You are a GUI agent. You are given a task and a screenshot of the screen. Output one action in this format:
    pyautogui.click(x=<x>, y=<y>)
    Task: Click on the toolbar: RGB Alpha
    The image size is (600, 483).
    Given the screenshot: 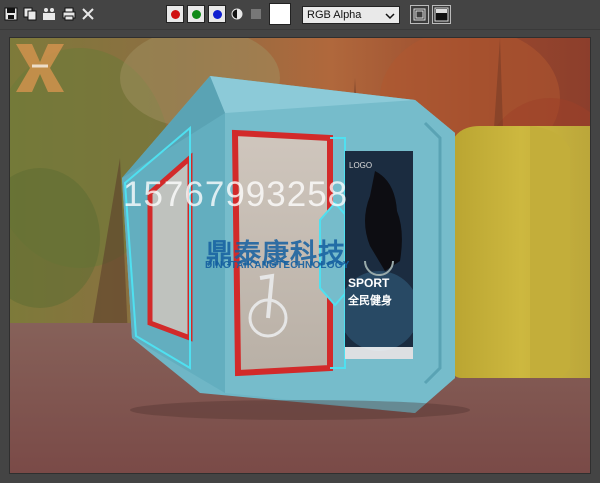 What is the action you would take?
    pyautogui.click(x=300, y=15)
    